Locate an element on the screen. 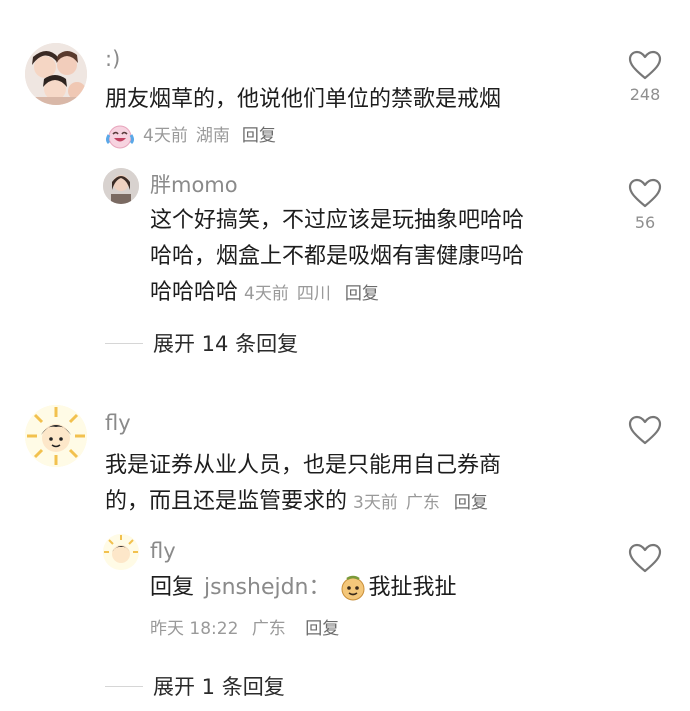 The height and width of the screenshot is (711, 690). reply-text-line-2: 哈哈，烟盒上不都是吸烟有害健康吗哈 is located at coordinates (337, 256).